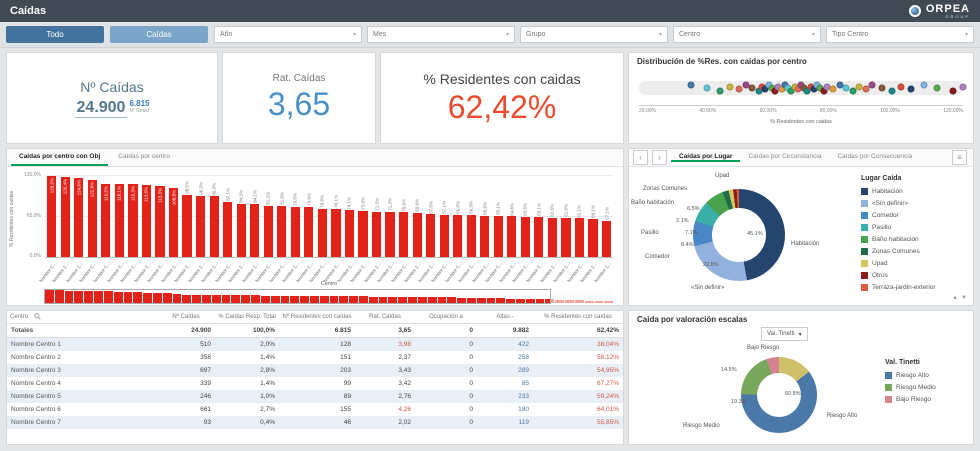 This screenshot has width=980, height=451. I want to click on legend-item: Riesgo Alto, so click(910, 375).